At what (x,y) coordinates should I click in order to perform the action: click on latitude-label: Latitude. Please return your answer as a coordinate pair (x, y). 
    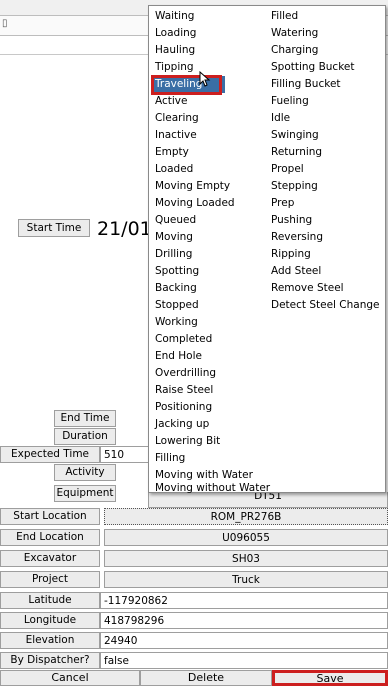
    Looking at the image, I should click on (50, 600).